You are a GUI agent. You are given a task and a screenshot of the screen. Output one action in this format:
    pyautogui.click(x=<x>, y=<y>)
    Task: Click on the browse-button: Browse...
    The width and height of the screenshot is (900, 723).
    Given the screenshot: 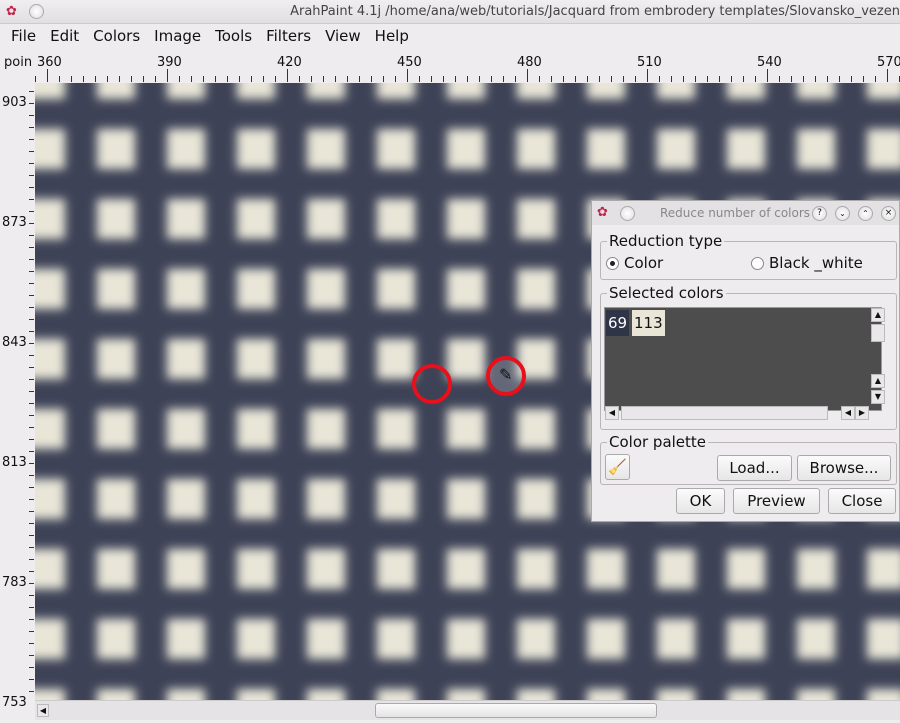 What is the action you would take?
    pyautogui.click(x=844, y=468)
    